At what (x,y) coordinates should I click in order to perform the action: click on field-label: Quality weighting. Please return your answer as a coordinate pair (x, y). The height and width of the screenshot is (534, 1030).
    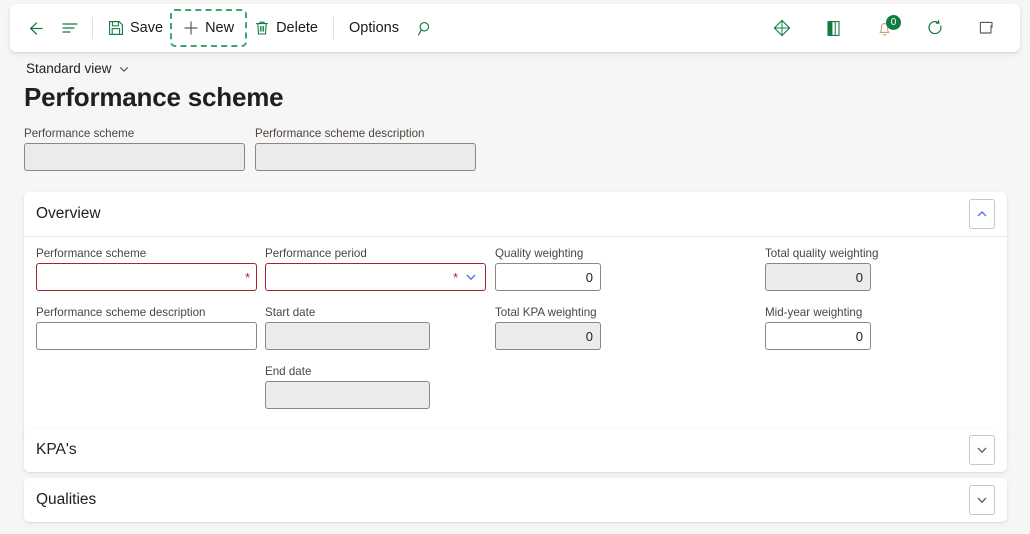
    Looking at the image, I should click on (539, 253).